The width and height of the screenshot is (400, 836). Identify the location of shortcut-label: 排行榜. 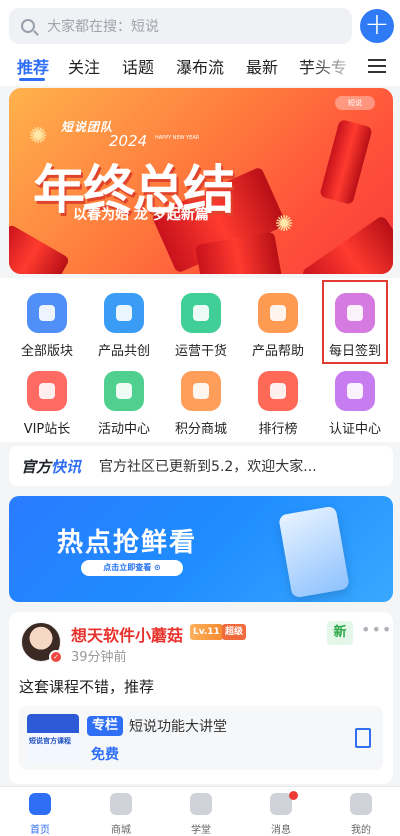
(278, 429).